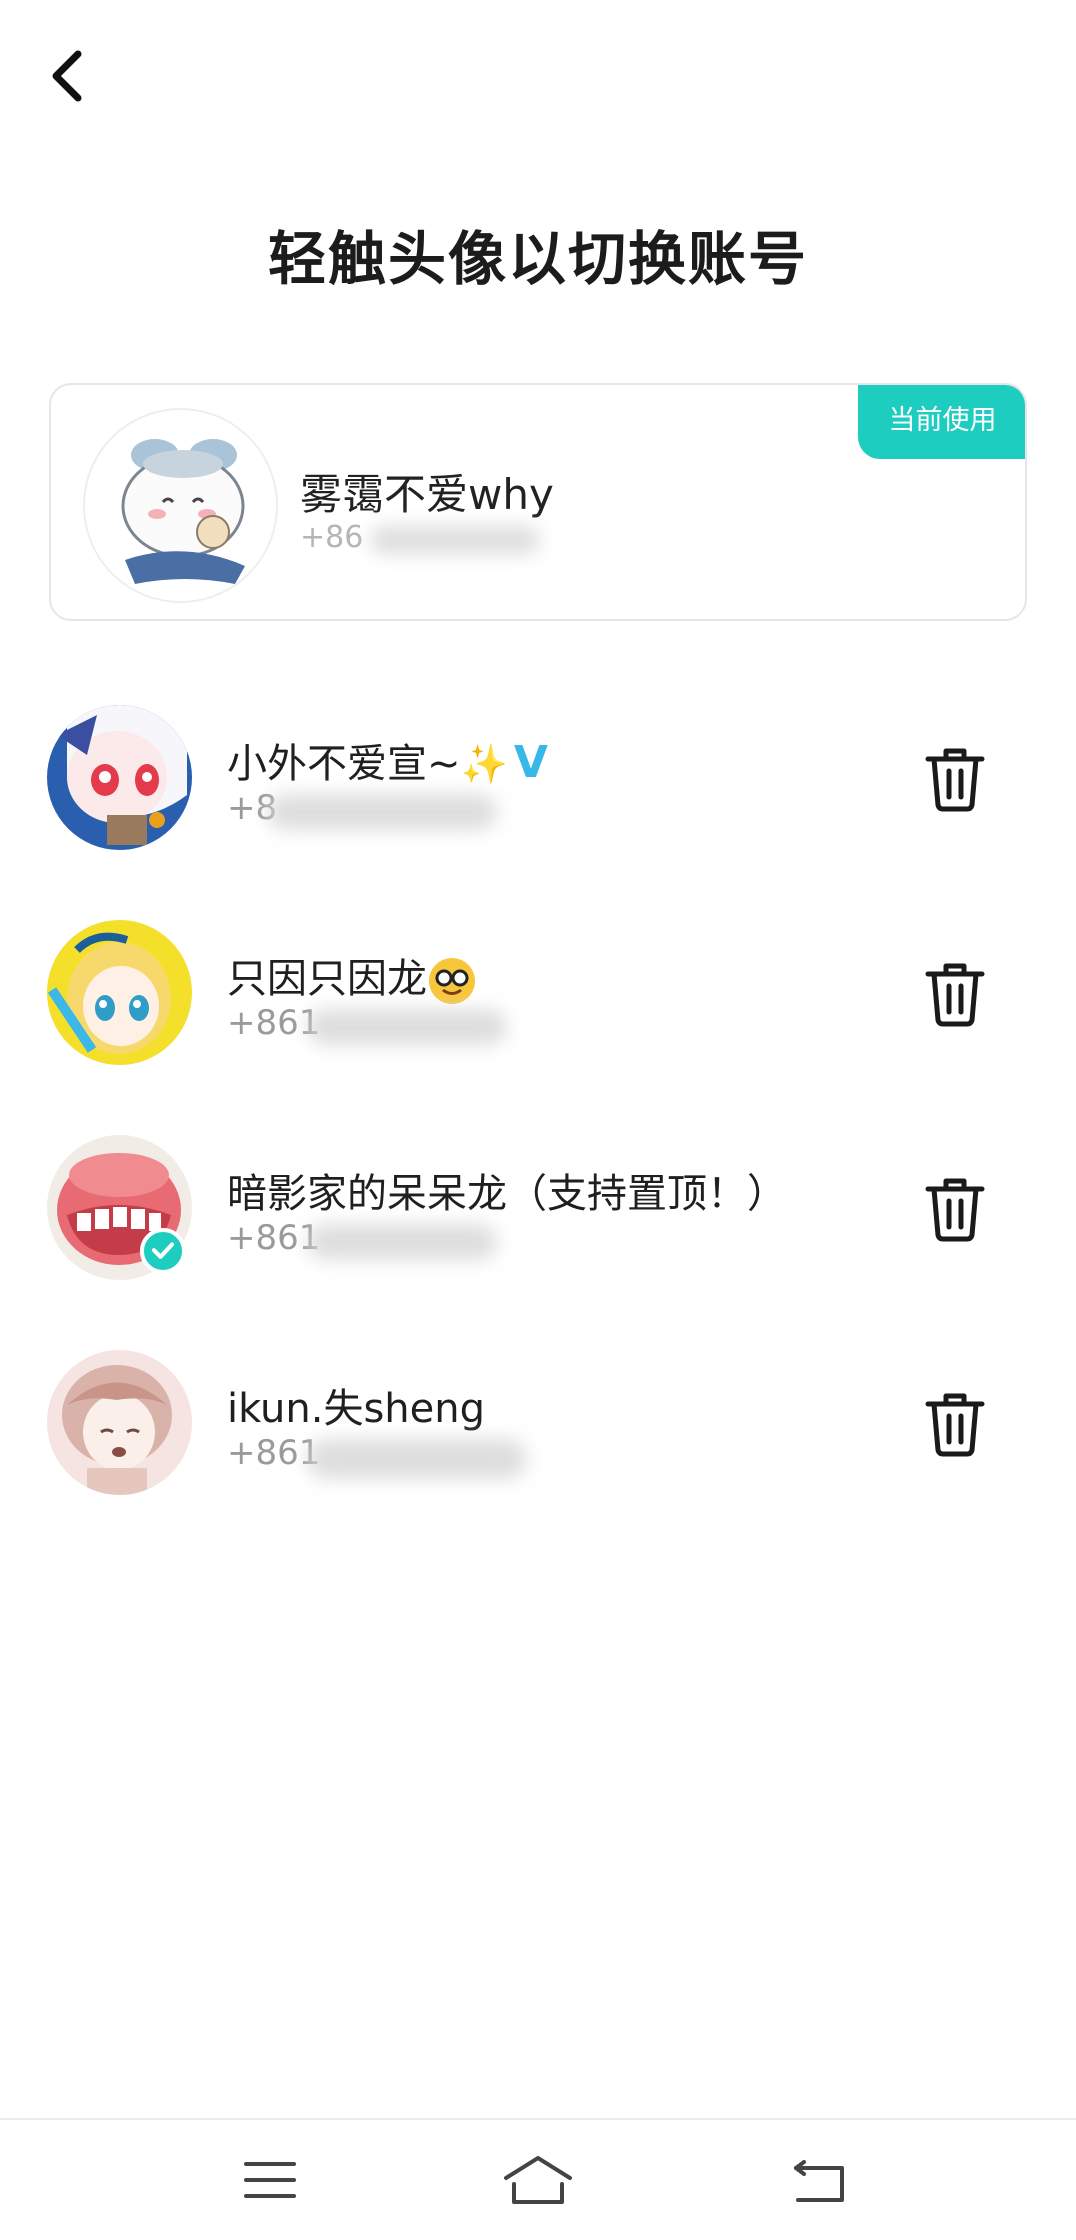  I want to click on account-name: 只因只因龙, so click(351, 975).